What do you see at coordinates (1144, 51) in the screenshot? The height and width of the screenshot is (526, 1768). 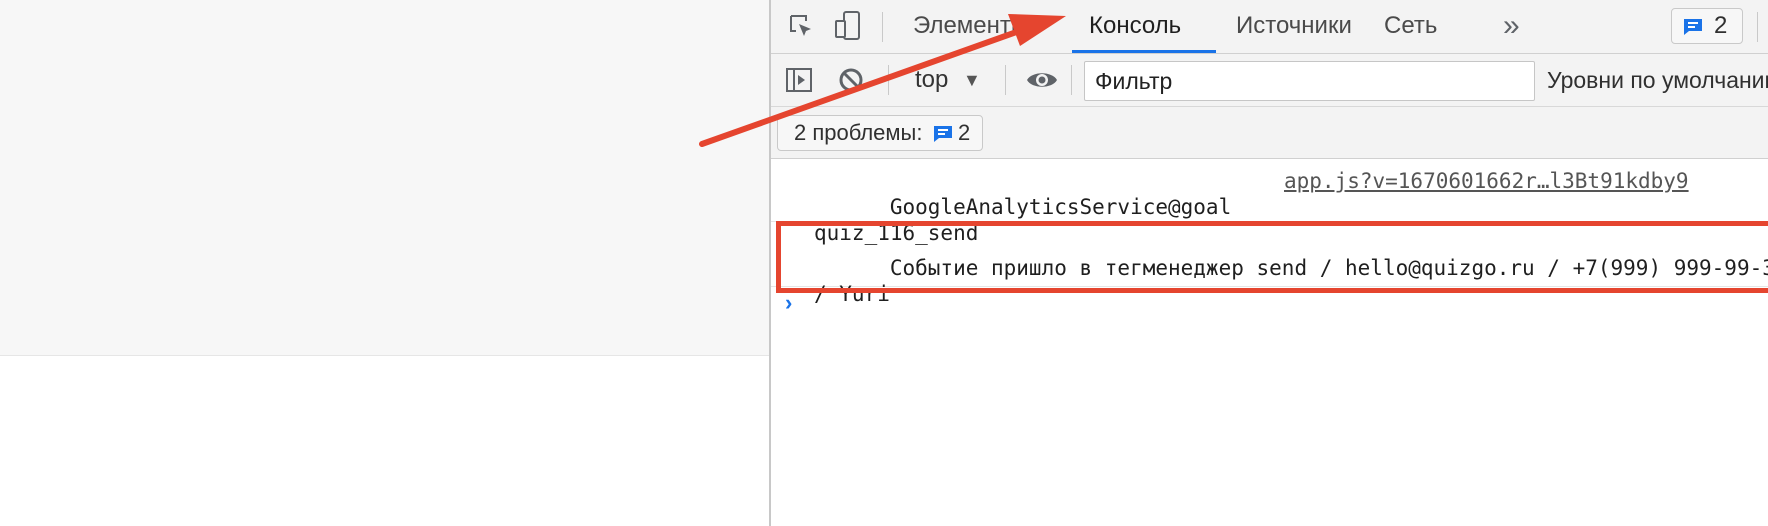 I see `active-tab-indicator` at bounding box center [1144, 51].